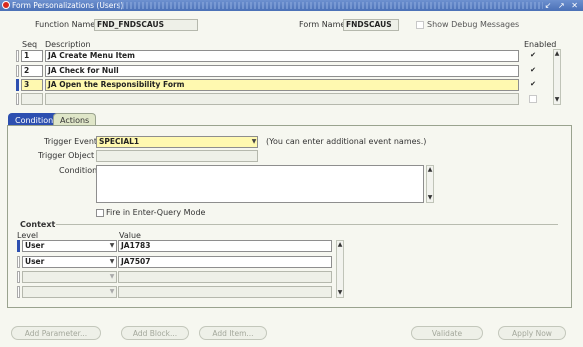 The image size is (583, 347). What do you see at coordinates (346, 141) in the screenshot?
I see `trigger-hint: (You can enter additional event names.)` at bounding box center [346, 141].